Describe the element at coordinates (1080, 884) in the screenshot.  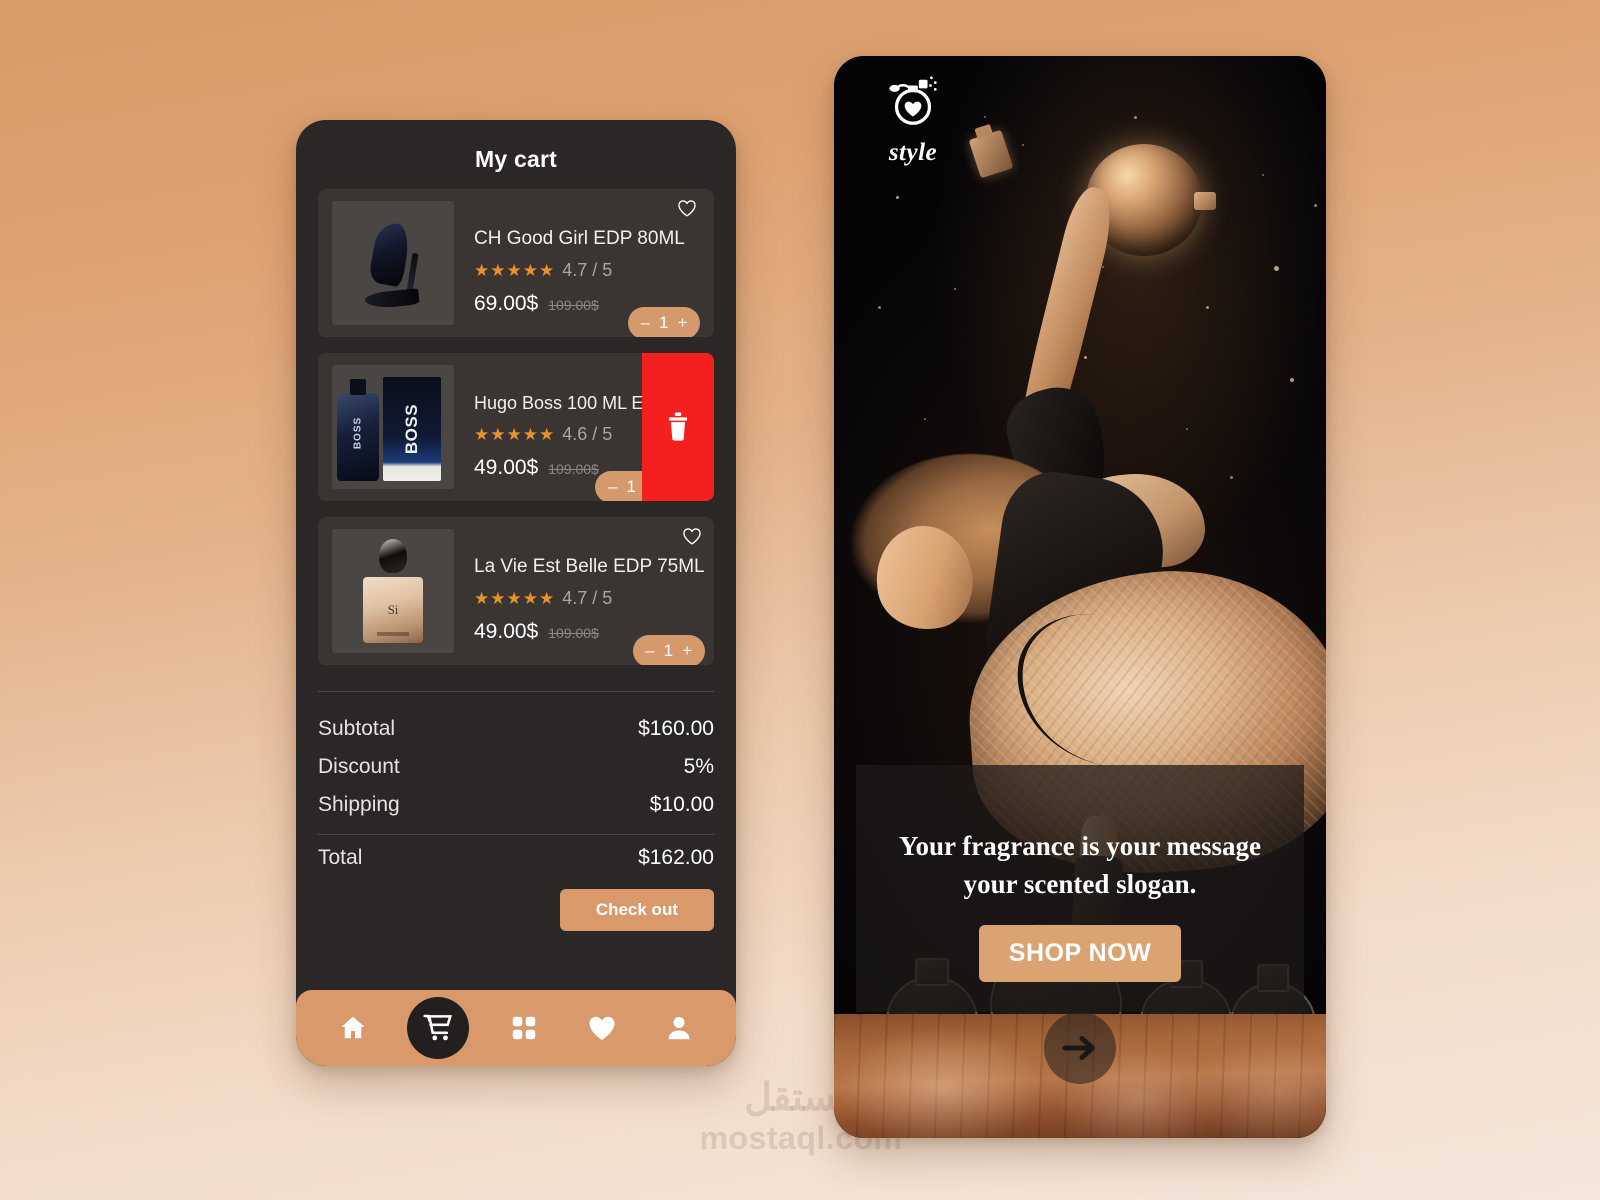
I see `promo-slogan-line-2: your scented slogan.` at that location.